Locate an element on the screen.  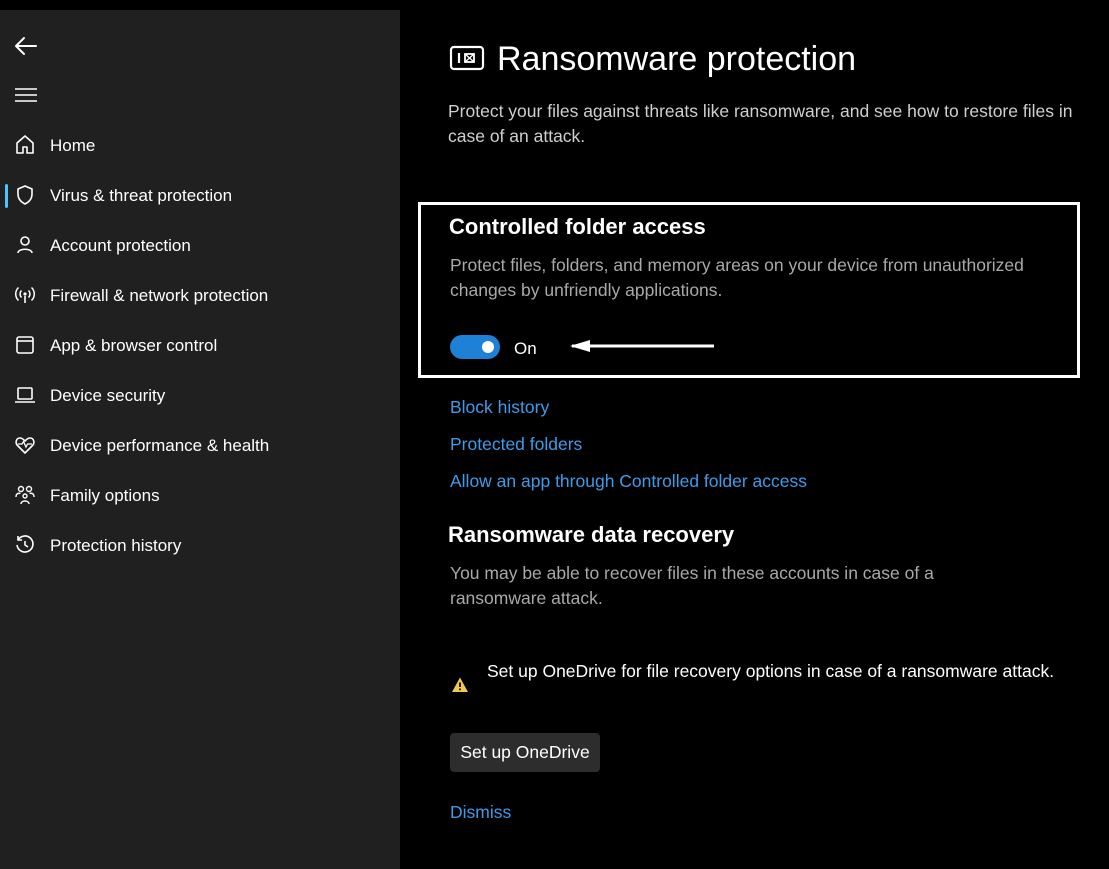
sidebar-item-label: Protection history is located at coordinates (116, 545).